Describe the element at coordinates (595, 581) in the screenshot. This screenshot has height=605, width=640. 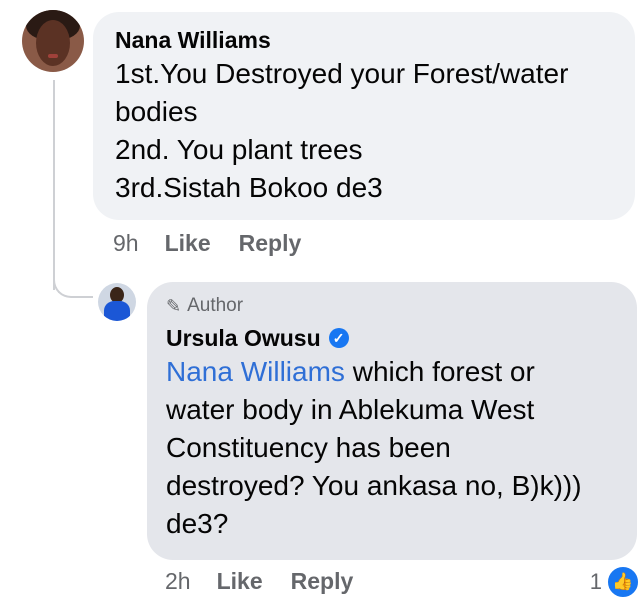
I see `reaction-count: 1` at that location.